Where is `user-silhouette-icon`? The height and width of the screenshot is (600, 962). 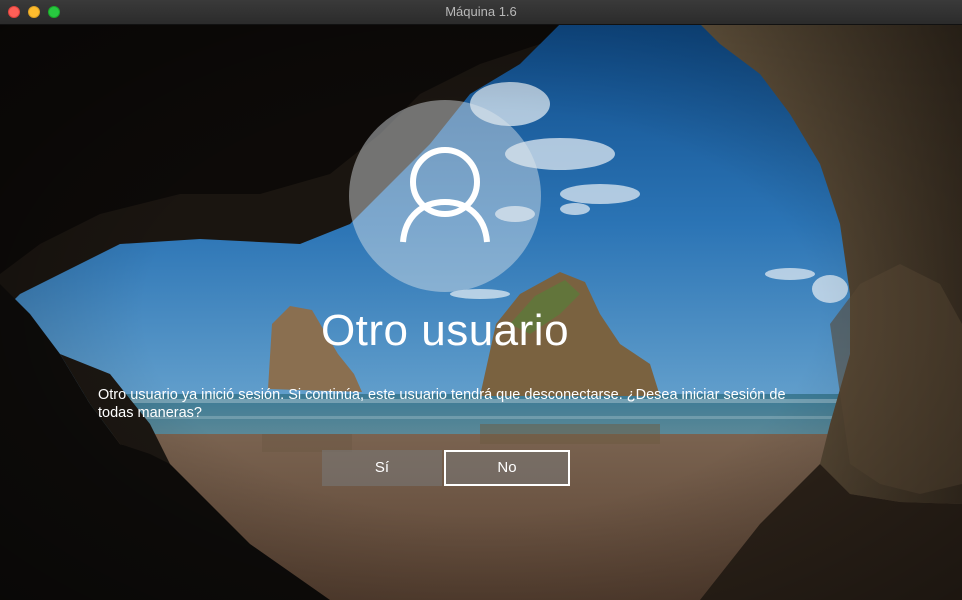
user-silhouette-icon is located at coordinates (445, 195).